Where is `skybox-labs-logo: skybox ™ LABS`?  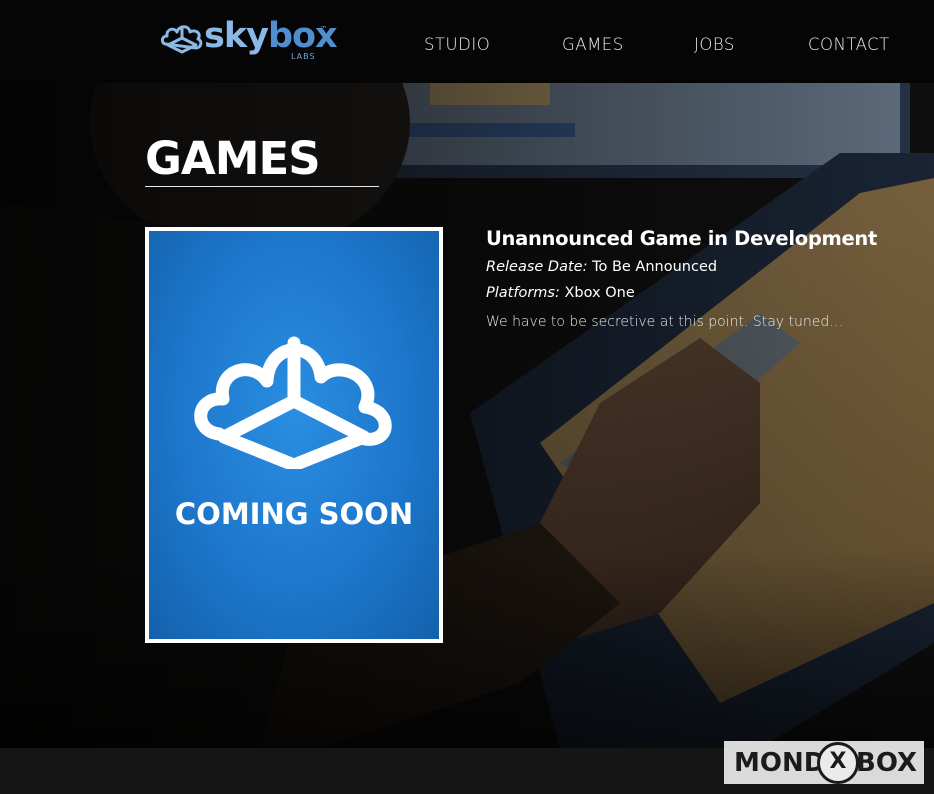
skybox-labs-logo: skybox ™ LABS is located at coordinates (249, 40).